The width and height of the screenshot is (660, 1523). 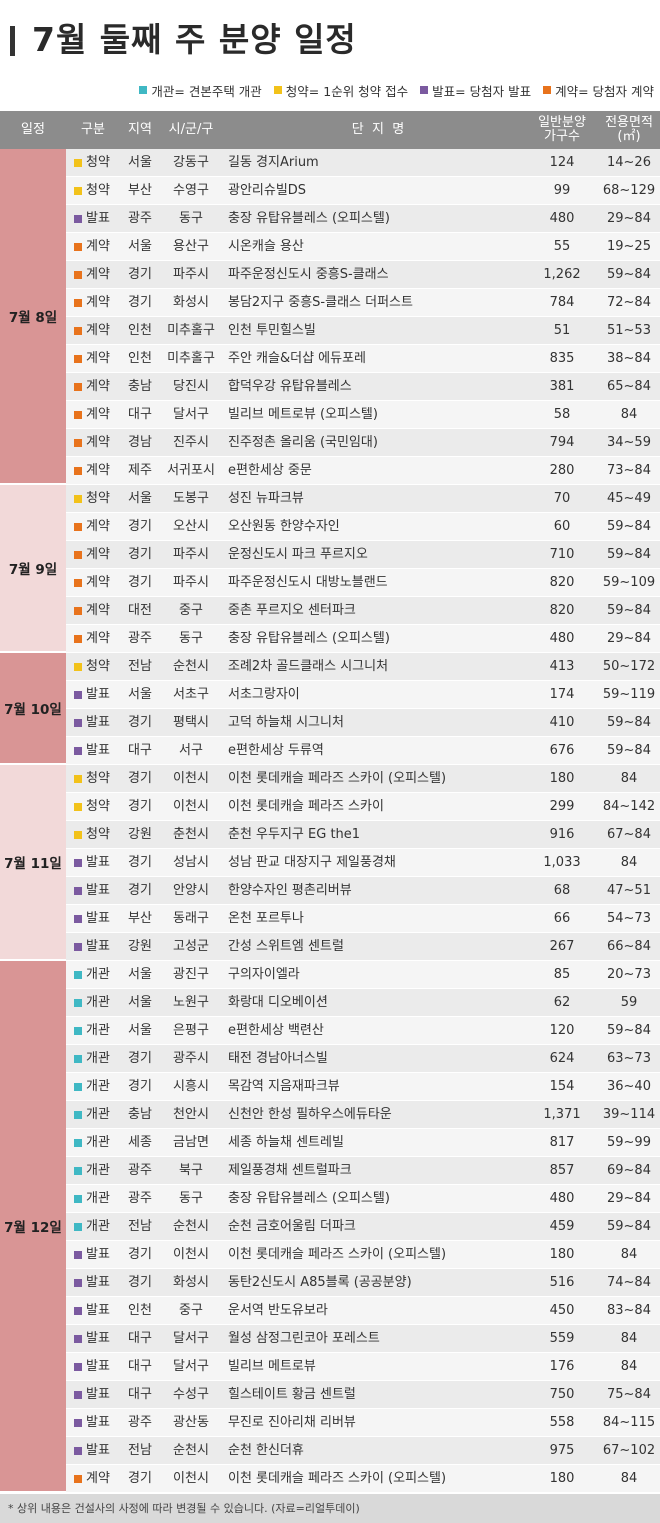 What do you see at coordinates (194, 39) in the screenshot?
I see `page-title-text: 7월 둘째 주 분양 일정` at bounding box center [194, 39].